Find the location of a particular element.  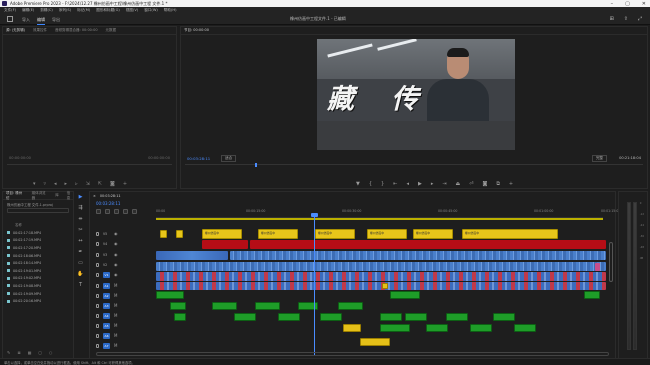

track-target-v1: V1 is located at coordinates (106, 274).